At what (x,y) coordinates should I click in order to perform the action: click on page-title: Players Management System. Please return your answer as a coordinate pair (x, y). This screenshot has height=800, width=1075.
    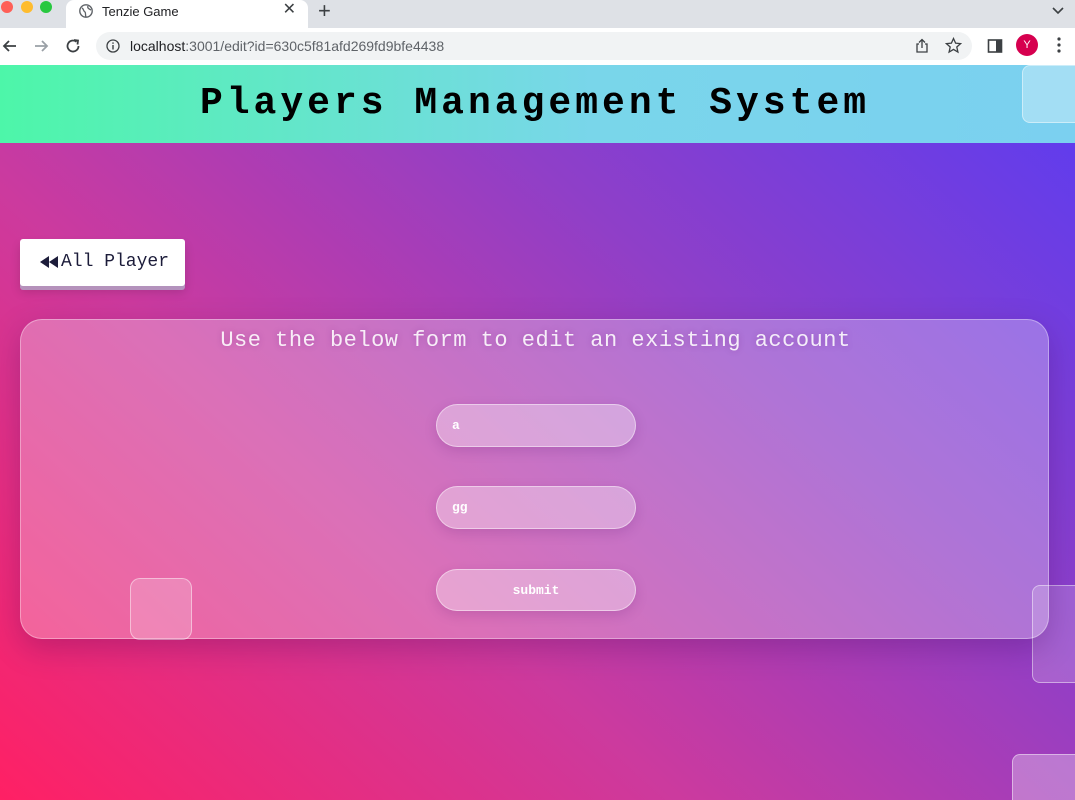
    Looking at the image, I should click on (535, 103).